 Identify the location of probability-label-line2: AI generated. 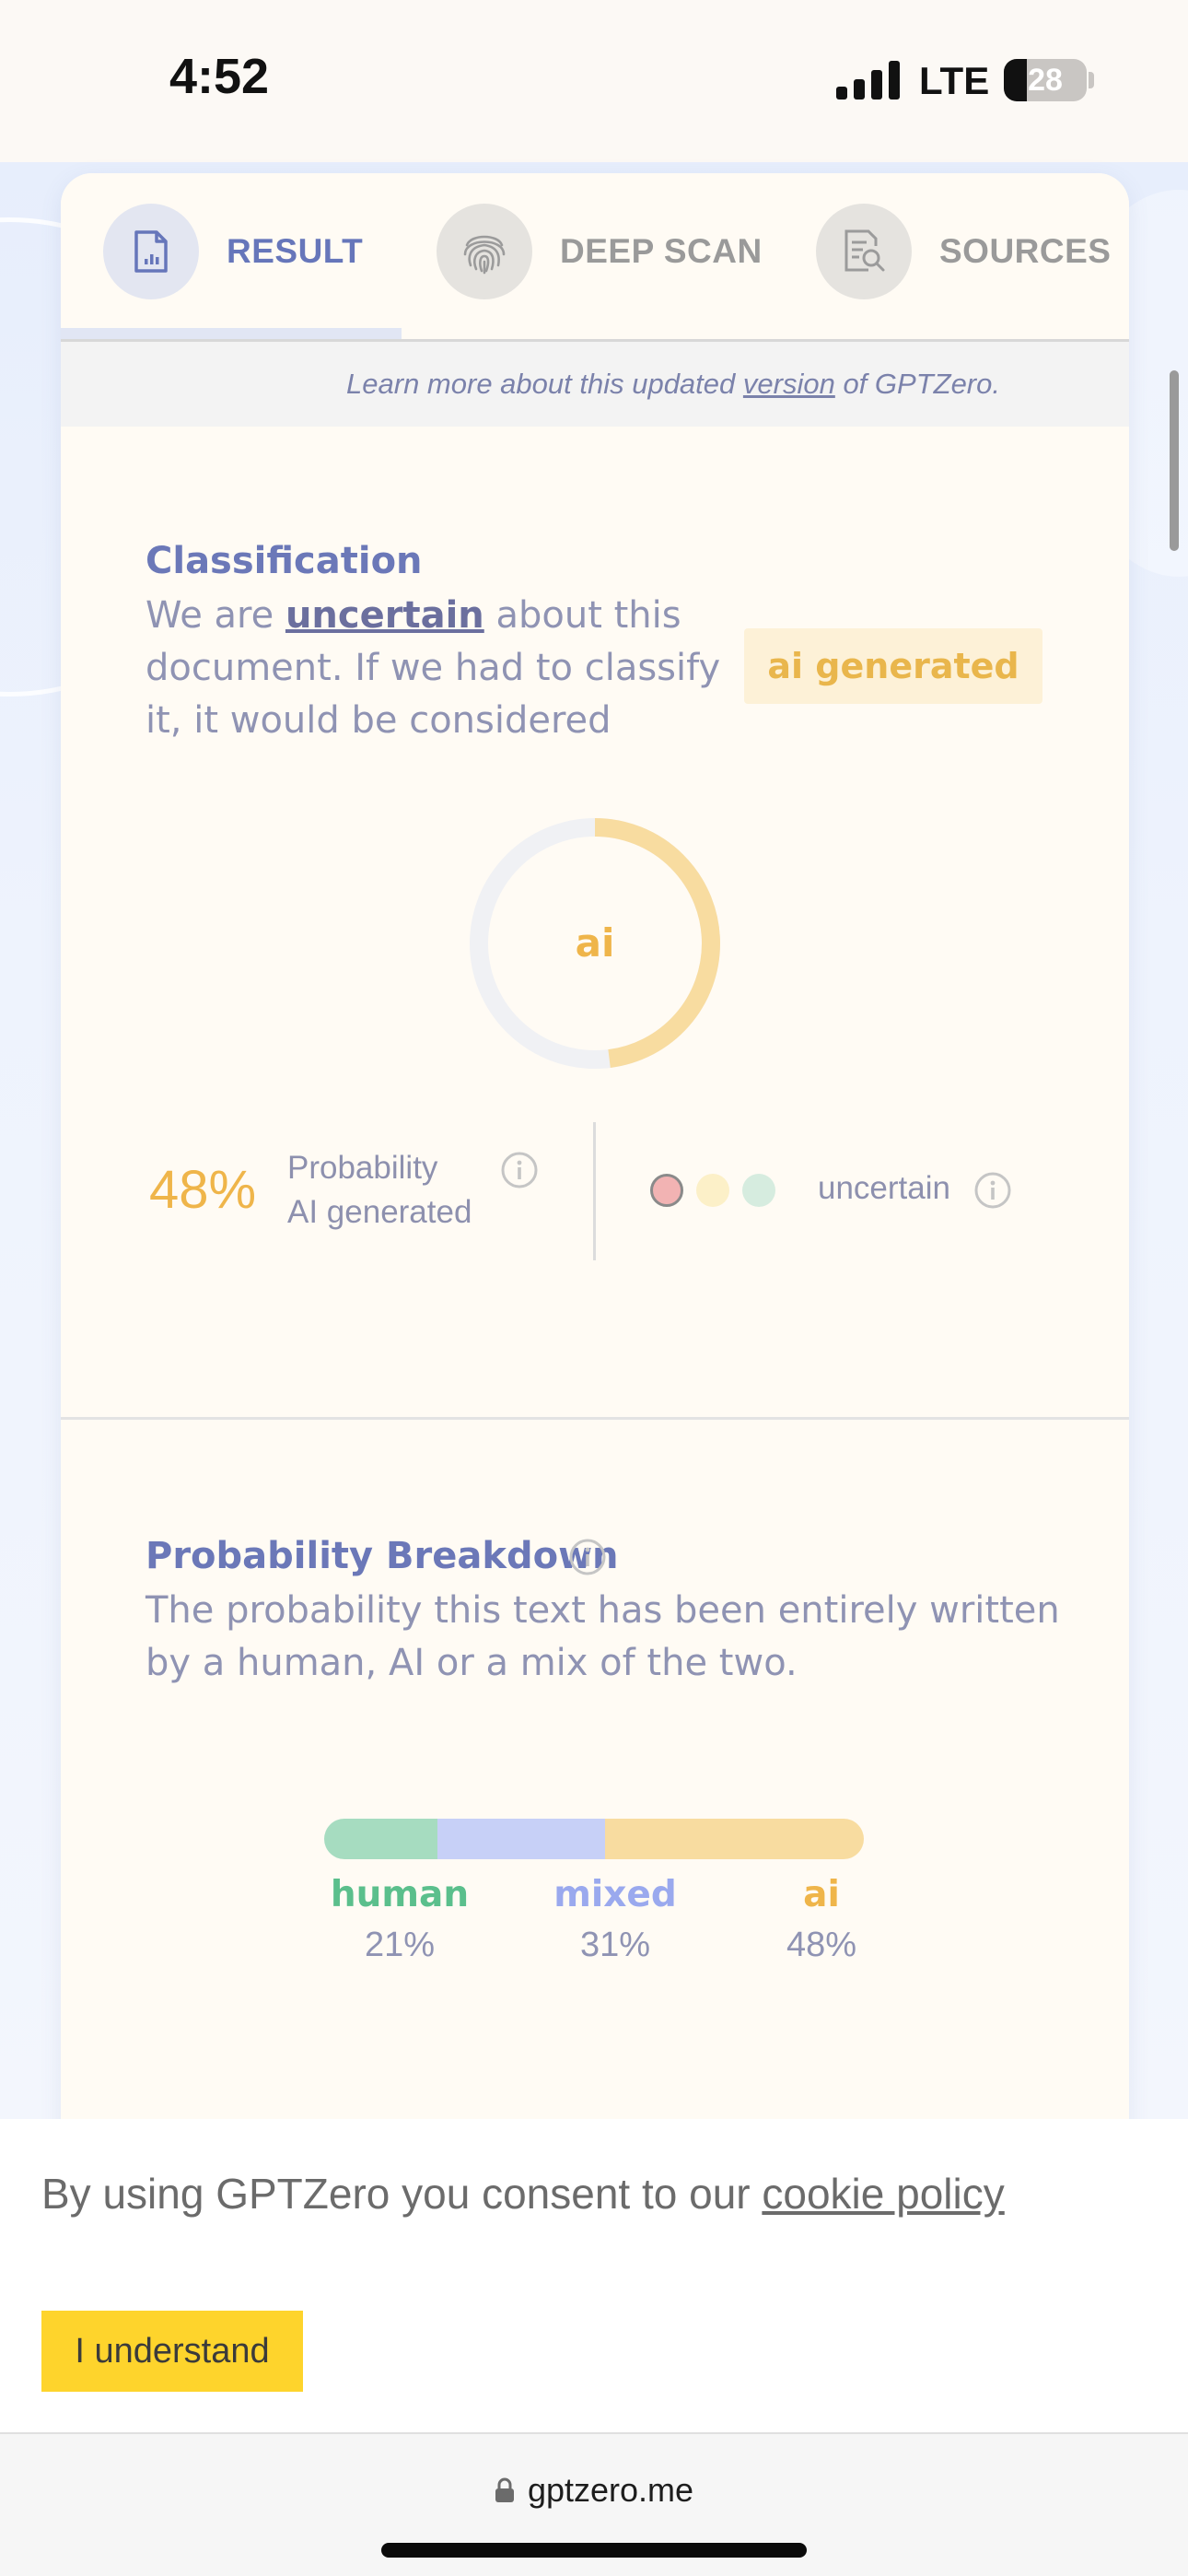
(379, 1212).